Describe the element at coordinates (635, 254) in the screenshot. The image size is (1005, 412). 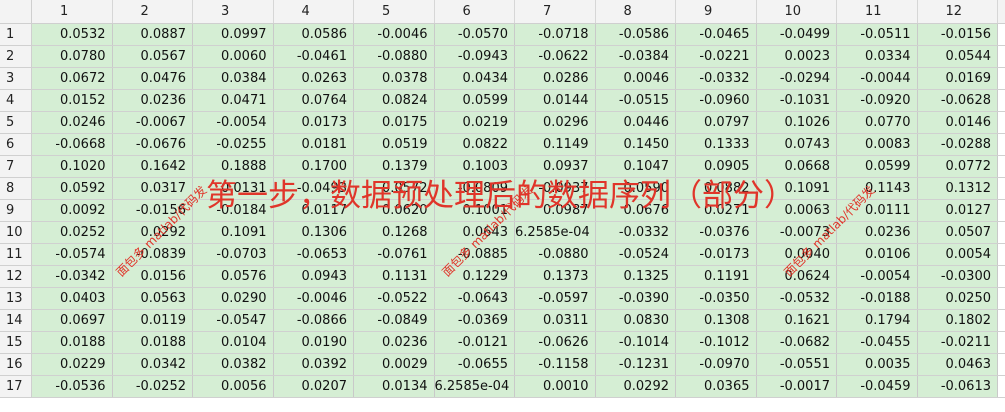
I see `table-cell: -0.0524` at that location.